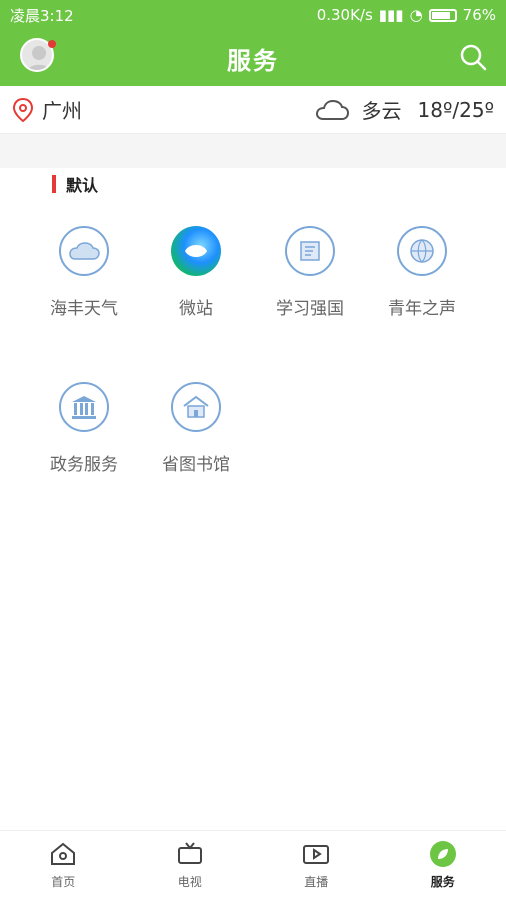 The image size is (506, 900). Describe the element at coordinates (479, 15) in the screenshot. I see `battery-percent: 76%` at that location.